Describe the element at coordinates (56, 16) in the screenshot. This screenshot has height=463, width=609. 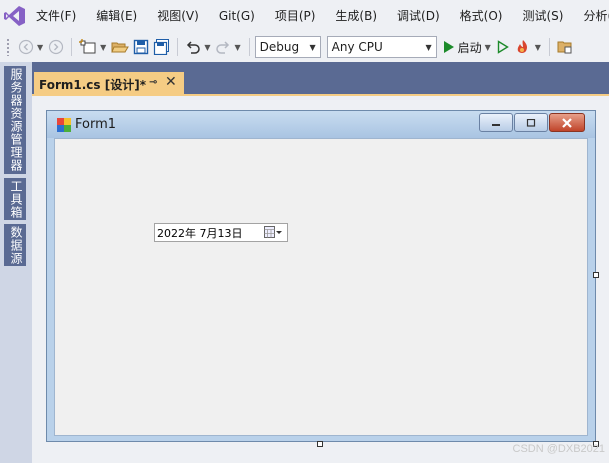
I see `menu-file: 文件(F)` at that location.